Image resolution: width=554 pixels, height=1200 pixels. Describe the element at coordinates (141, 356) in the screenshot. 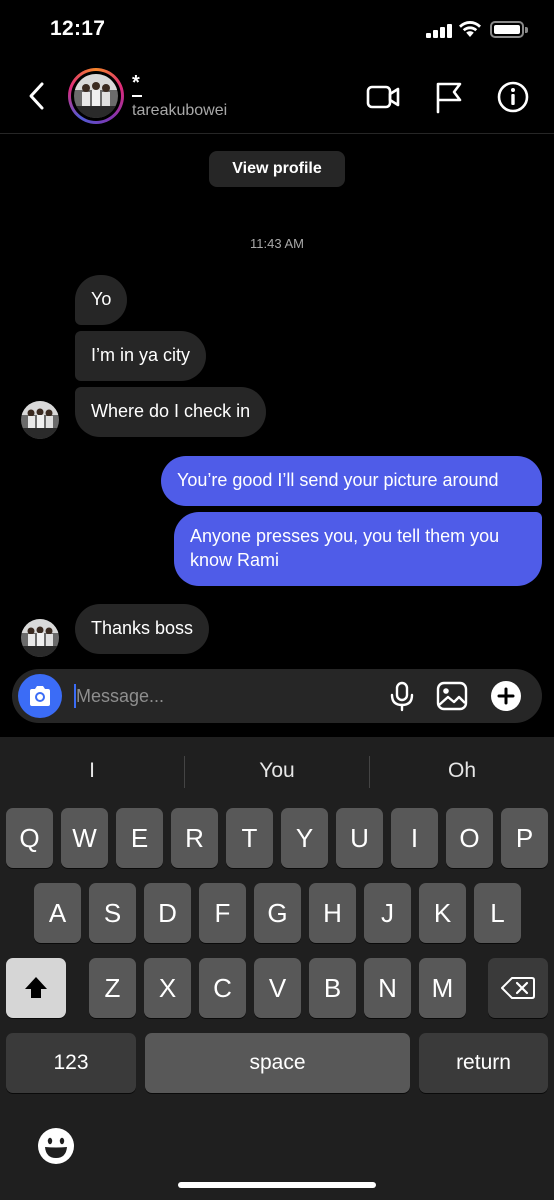

I see `message-bubble-incoming: I’m in ya city` at that location.